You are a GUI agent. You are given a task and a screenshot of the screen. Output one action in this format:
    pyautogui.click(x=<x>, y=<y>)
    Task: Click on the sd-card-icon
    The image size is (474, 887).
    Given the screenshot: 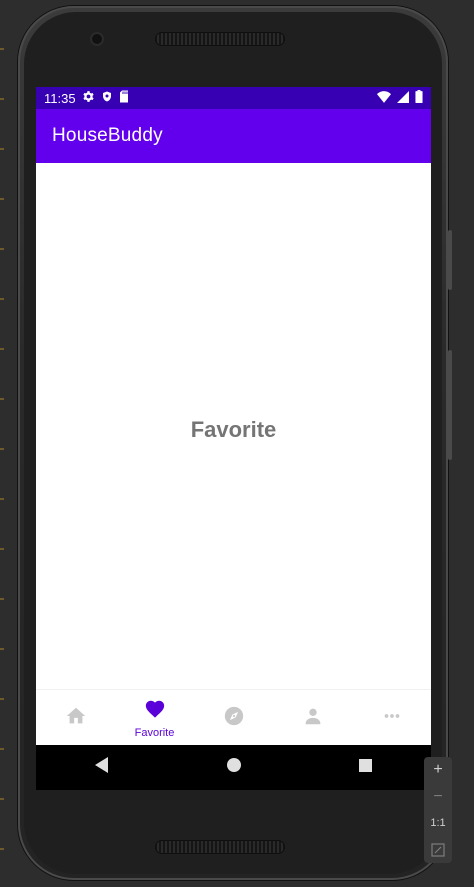 What is the action you would take?
    pyautogui.click(x=124, y=98)
    